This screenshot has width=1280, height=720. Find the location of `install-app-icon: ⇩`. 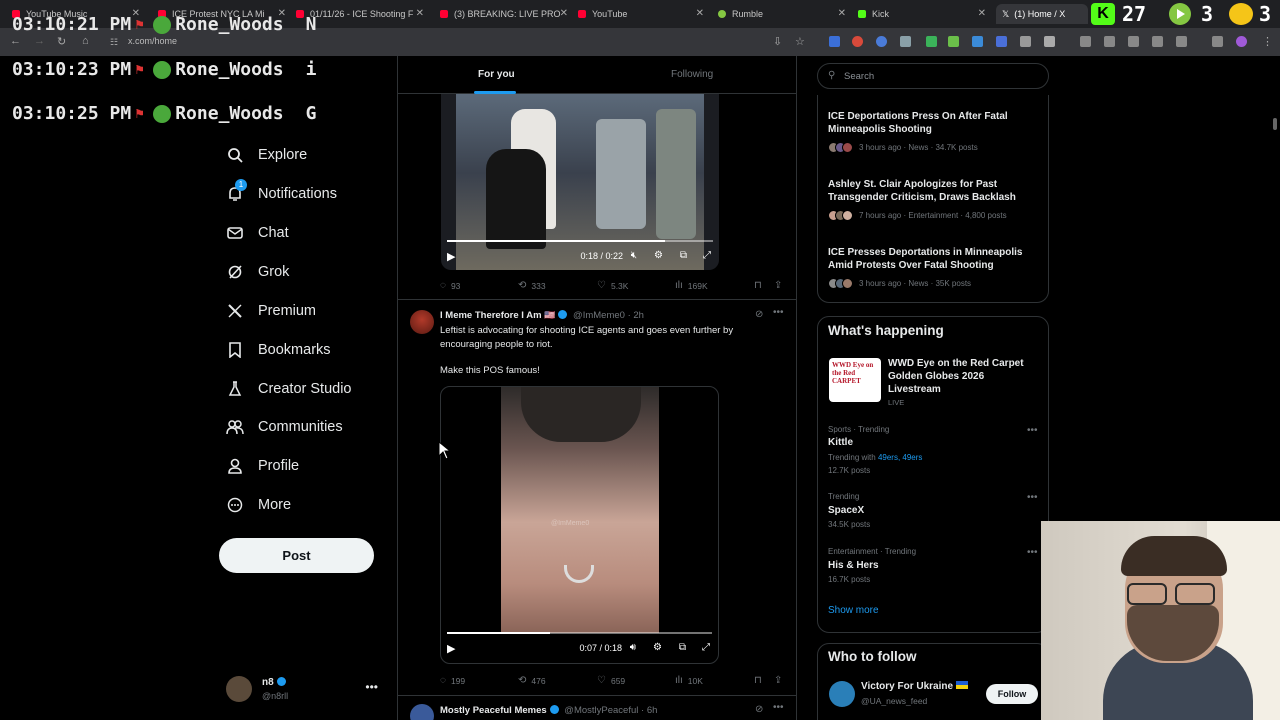

install-app-icon: ⇩ is located at coordinates (777, 41).